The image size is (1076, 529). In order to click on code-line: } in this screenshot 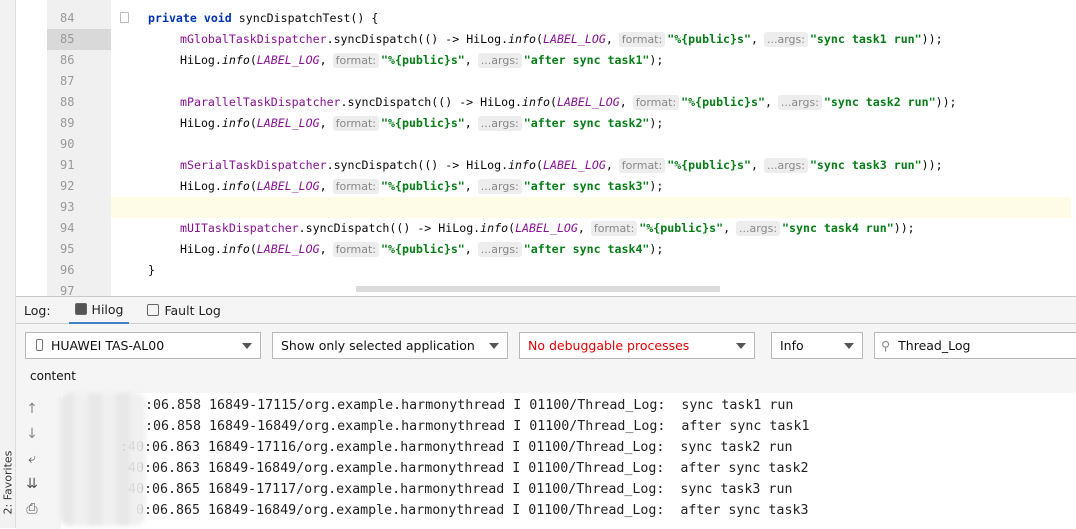, I will do `click(596, 270)`.